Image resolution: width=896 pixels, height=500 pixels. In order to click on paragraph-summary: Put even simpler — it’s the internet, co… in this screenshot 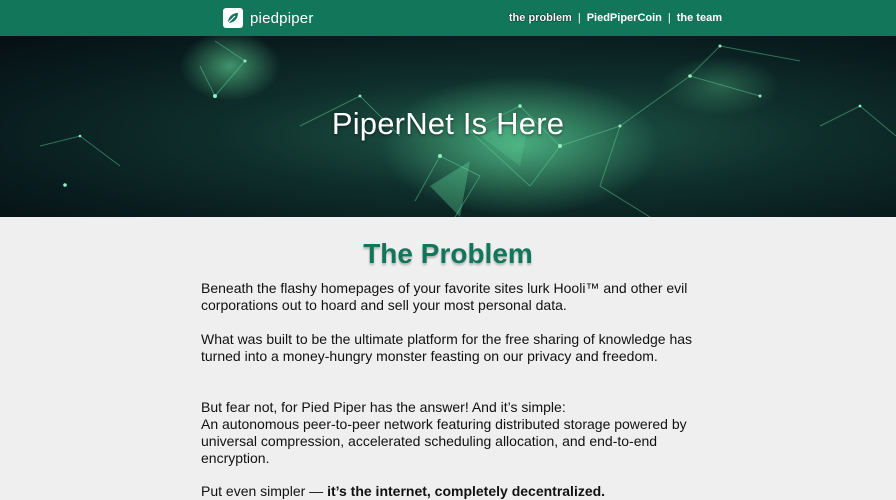, I will do `click(451, 491)`.